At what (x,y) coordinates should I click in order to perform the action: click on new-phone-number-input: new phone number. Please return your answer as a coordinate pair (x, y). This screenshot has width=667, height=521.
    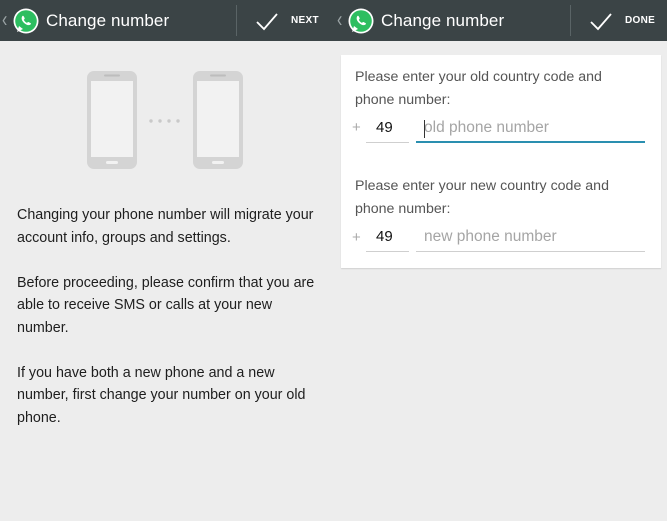
    Looking at the image, I should click on (530, 239).